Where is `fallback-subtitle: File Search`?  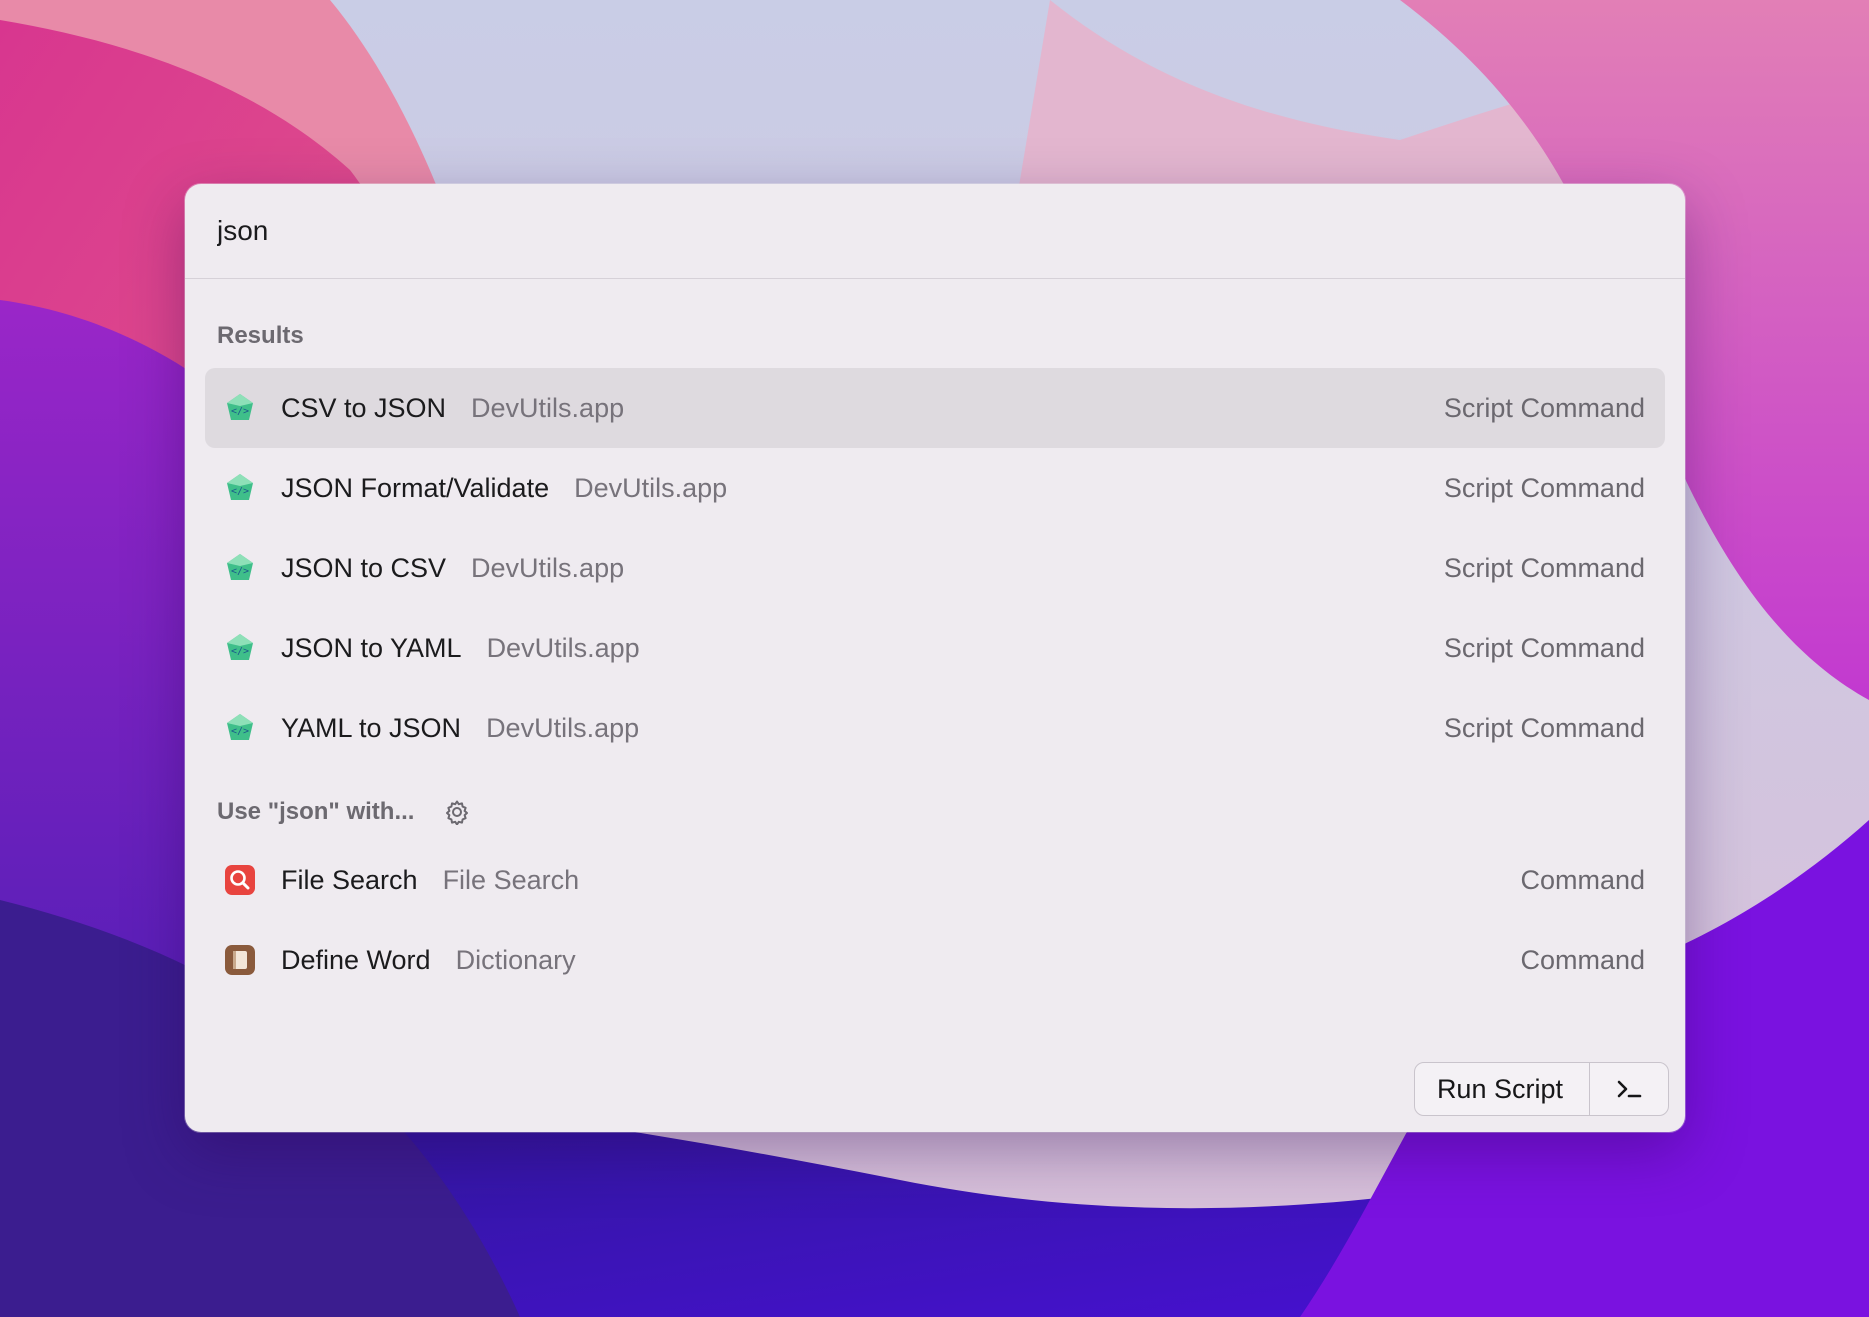
fallback-subtitle: File Search is located at coordinates (511, 879).